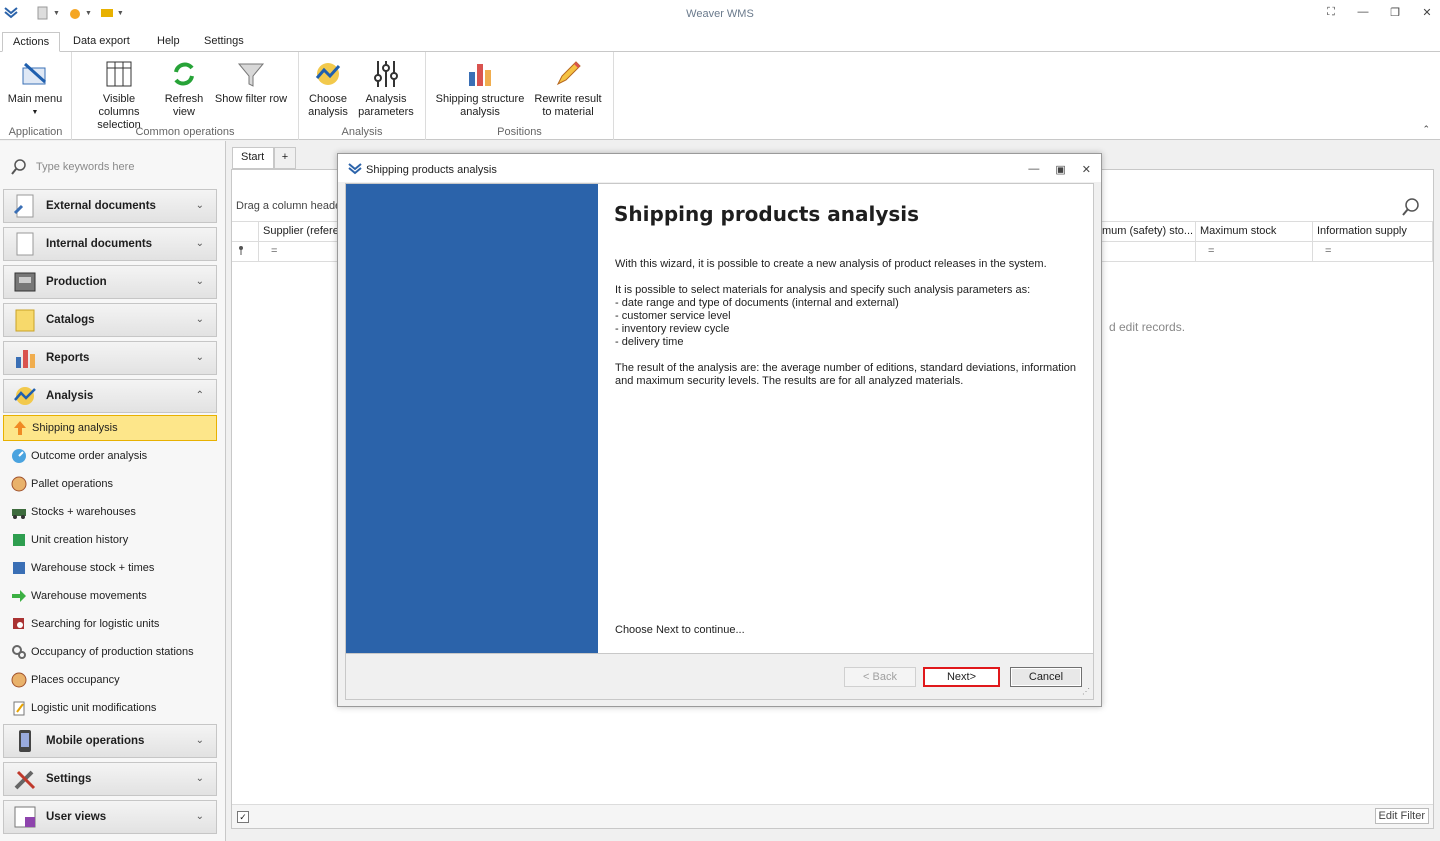  I want to click on visible-columns-button: Visible columns selection, so click(119, 95).